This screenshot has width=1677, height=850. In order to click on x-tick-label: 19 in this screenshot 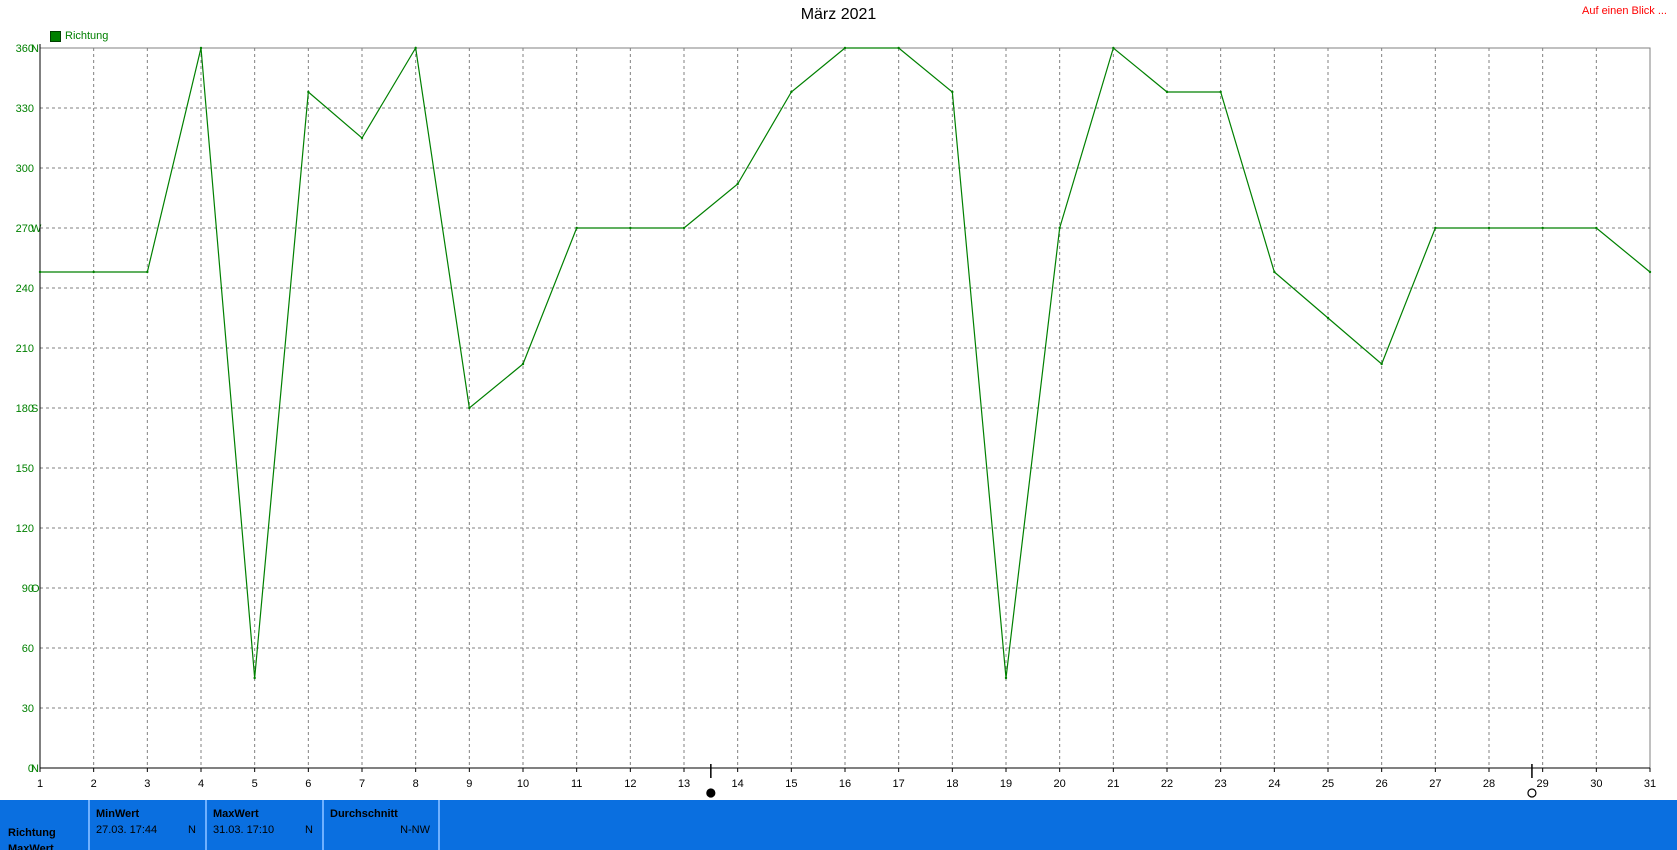, I will do `click(1006, 784)`.